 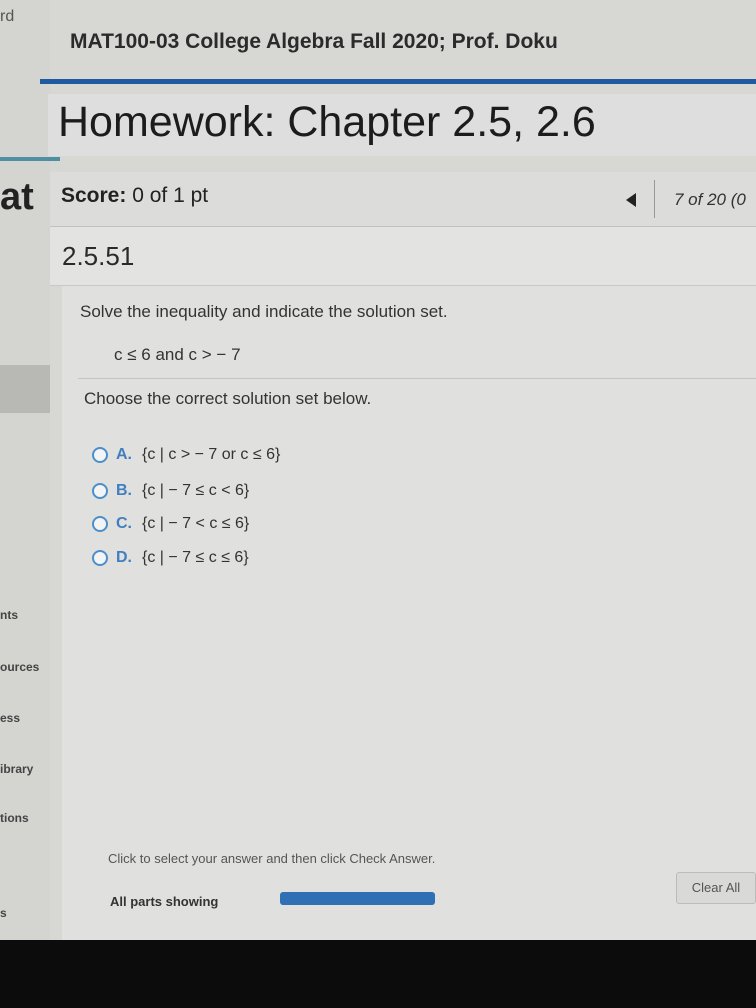 I want to click on sidebar-link-options: tions, so click(x=14, y=818).